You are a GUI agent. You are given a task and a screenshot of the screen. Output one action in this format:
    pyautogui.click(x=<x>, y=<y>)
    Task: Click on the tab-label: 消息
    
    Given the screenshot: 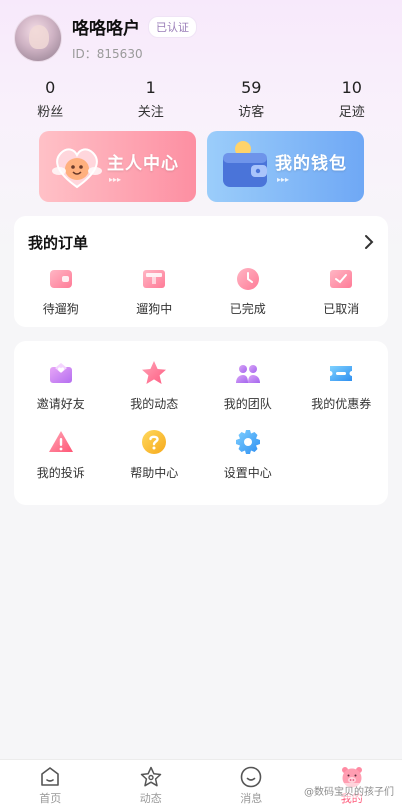 What is the action you would take?
    pyautogui.click(x=251, y=798)
    